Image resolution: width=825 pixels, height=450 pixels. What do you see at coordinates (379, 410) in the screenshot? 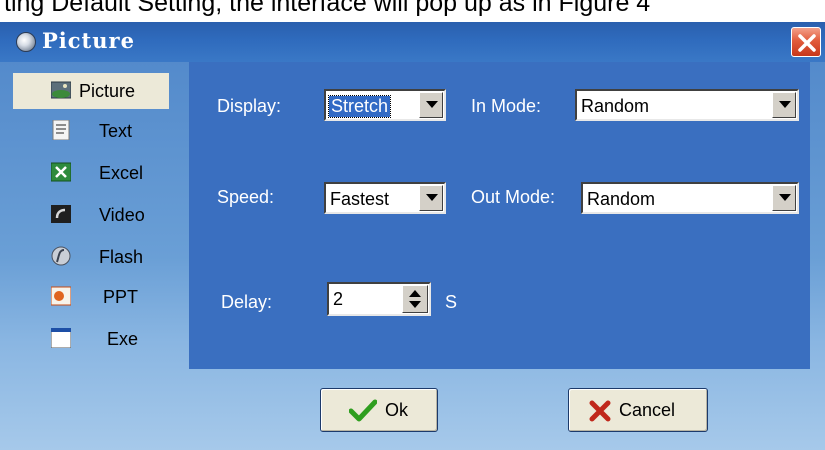
I see `ok-button: Ok` at bounding box center [379, 410].